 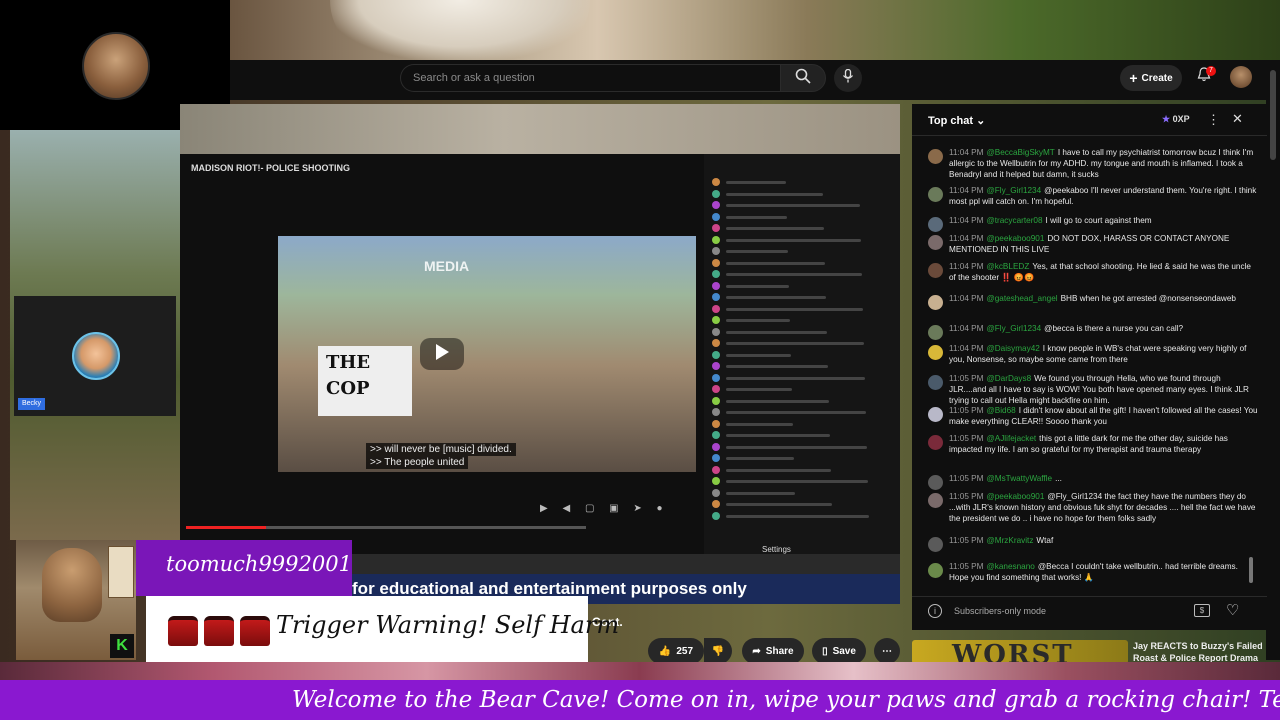 I want to click on search-input: Search or ask a question, so click(x=590, y=78).